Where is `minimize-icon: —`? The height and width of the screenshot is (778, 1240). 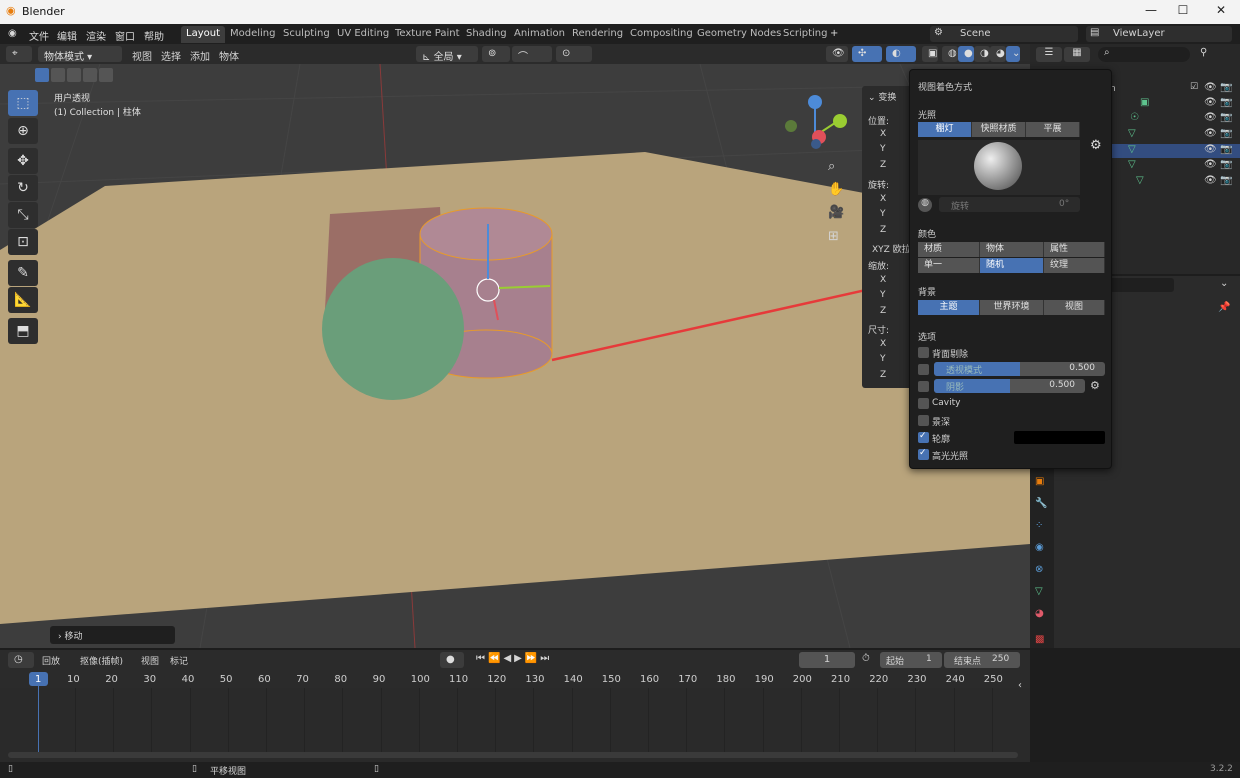
minimize-icon: — is located at coordinates (1151, 10).